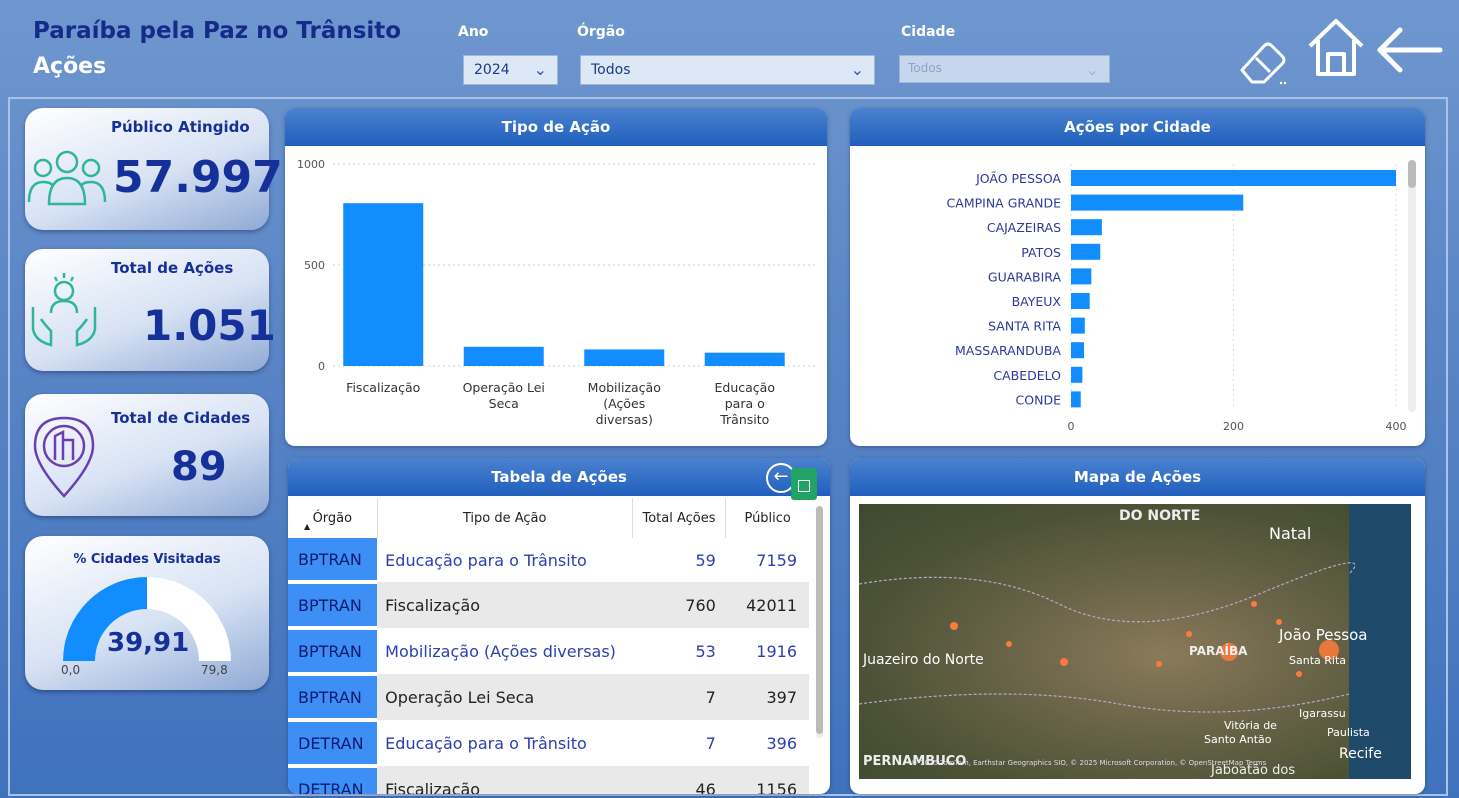  What do you see at coordinates (548, 780) in the screenshot?
I see `table-row: DETRAN Fiscalização 46 1156` at bounding box center [548, 780].